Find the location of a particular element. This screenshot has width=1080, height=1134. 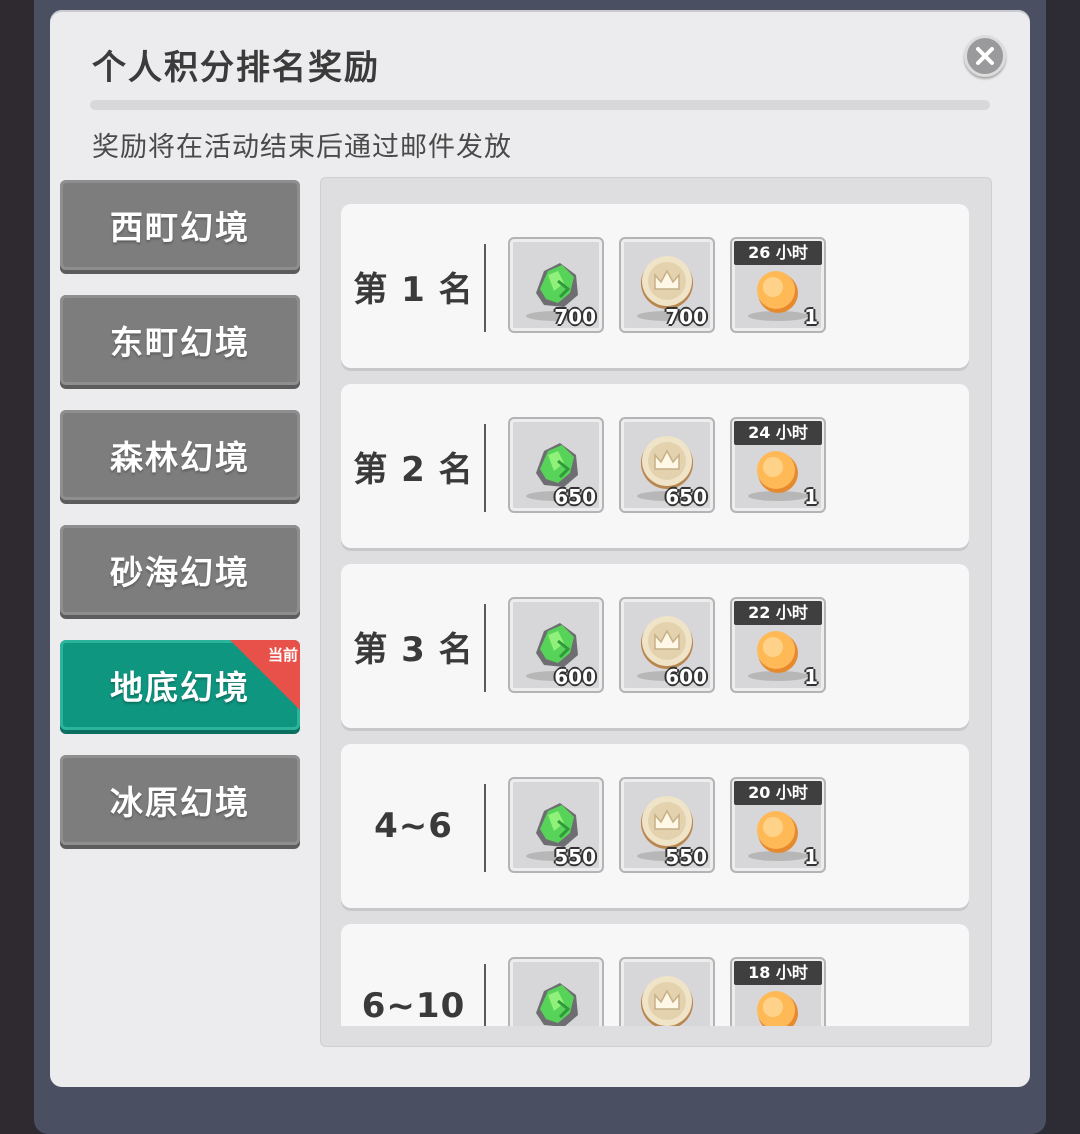

reward-row: 第 1 名 700 700 26 小时 1 is located at coordinates (655, 286).